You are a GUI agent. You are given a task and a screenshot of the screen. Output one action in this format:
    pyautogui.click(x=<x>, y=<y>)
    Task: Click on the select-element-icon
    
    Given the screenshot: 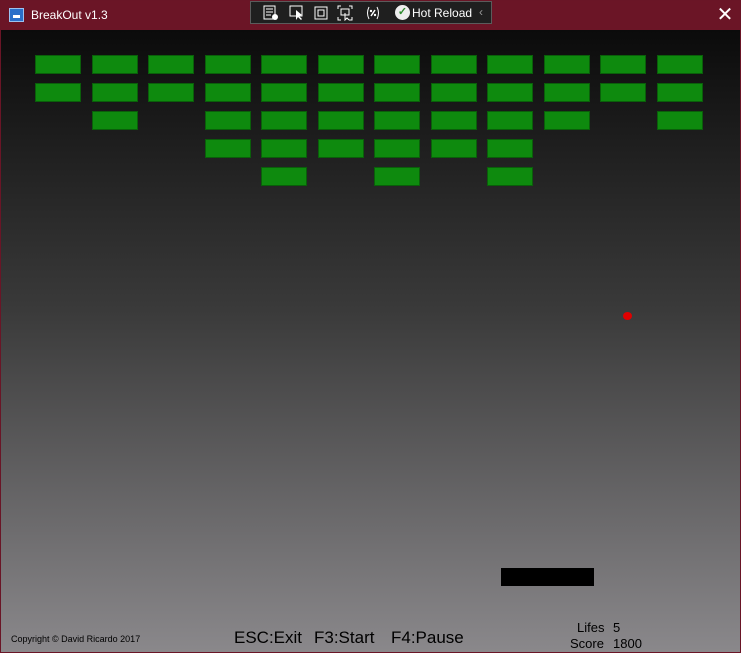 What is the action you would take?
    pyautogui.click(x=297, y=13)
    